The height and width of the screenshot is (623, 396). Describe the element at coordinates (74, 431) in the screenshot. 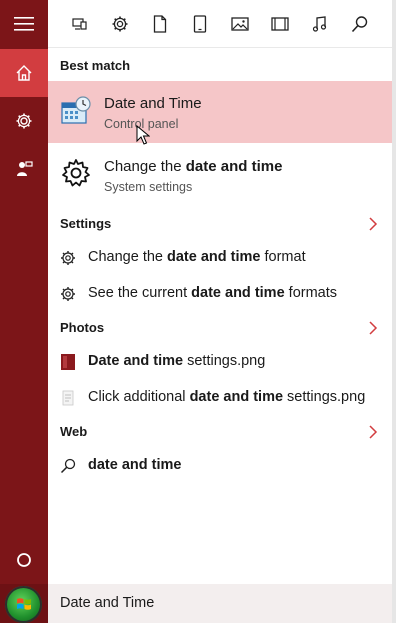

I see `web-heading: Web` at that location.